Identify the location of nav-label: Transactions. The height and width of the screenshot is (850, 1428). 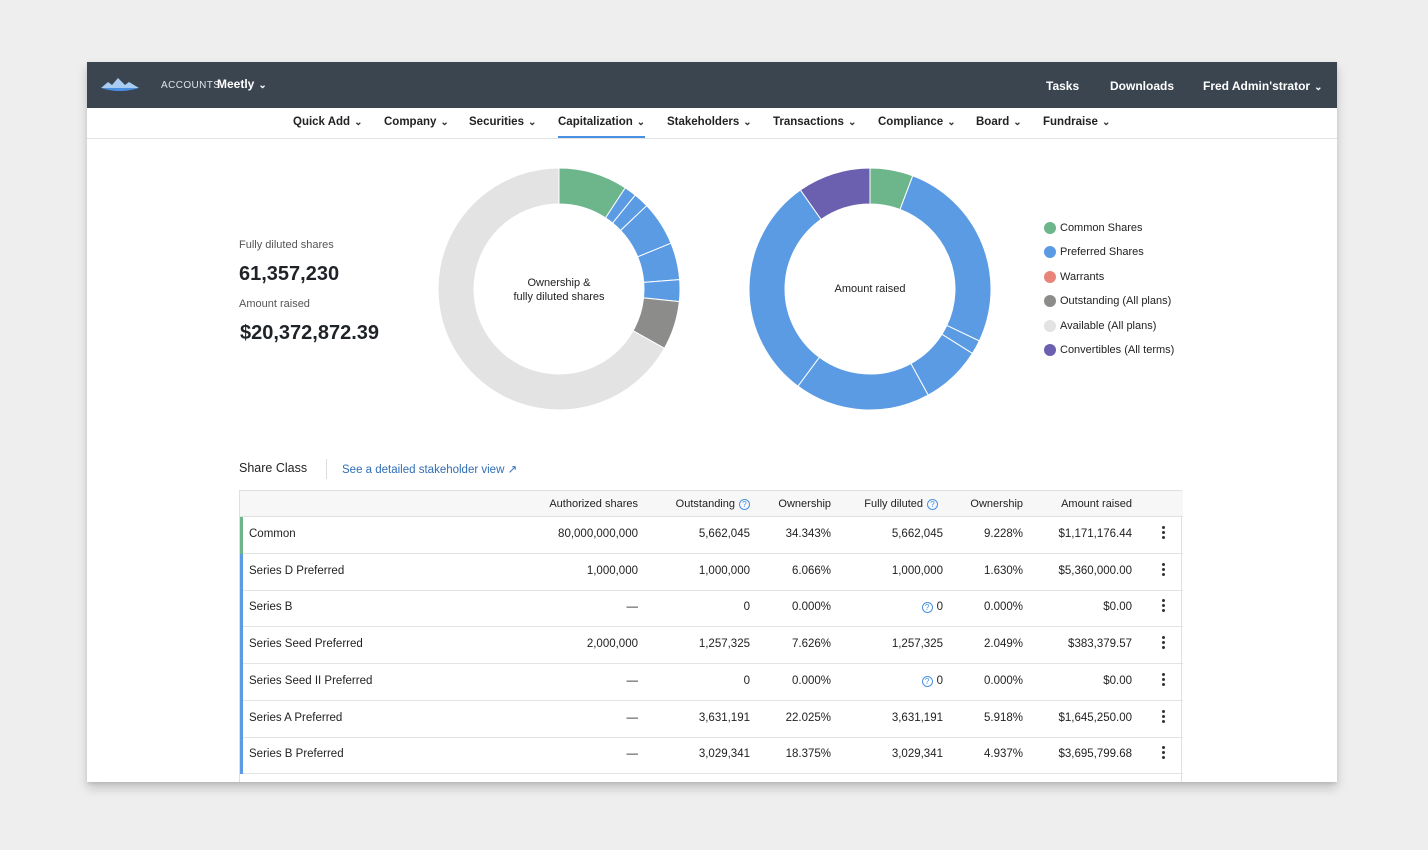
(808, 122).